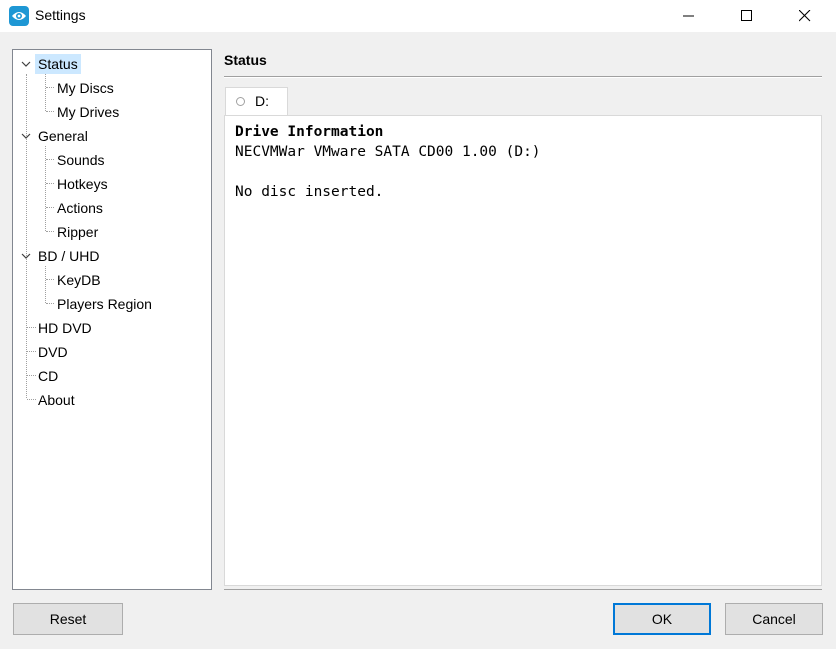 The image size is (836, 649). What do you see at coordinates (56, 400) in the screenshot?
I see `tree-item-about: About` at bounding box center [56, 400].